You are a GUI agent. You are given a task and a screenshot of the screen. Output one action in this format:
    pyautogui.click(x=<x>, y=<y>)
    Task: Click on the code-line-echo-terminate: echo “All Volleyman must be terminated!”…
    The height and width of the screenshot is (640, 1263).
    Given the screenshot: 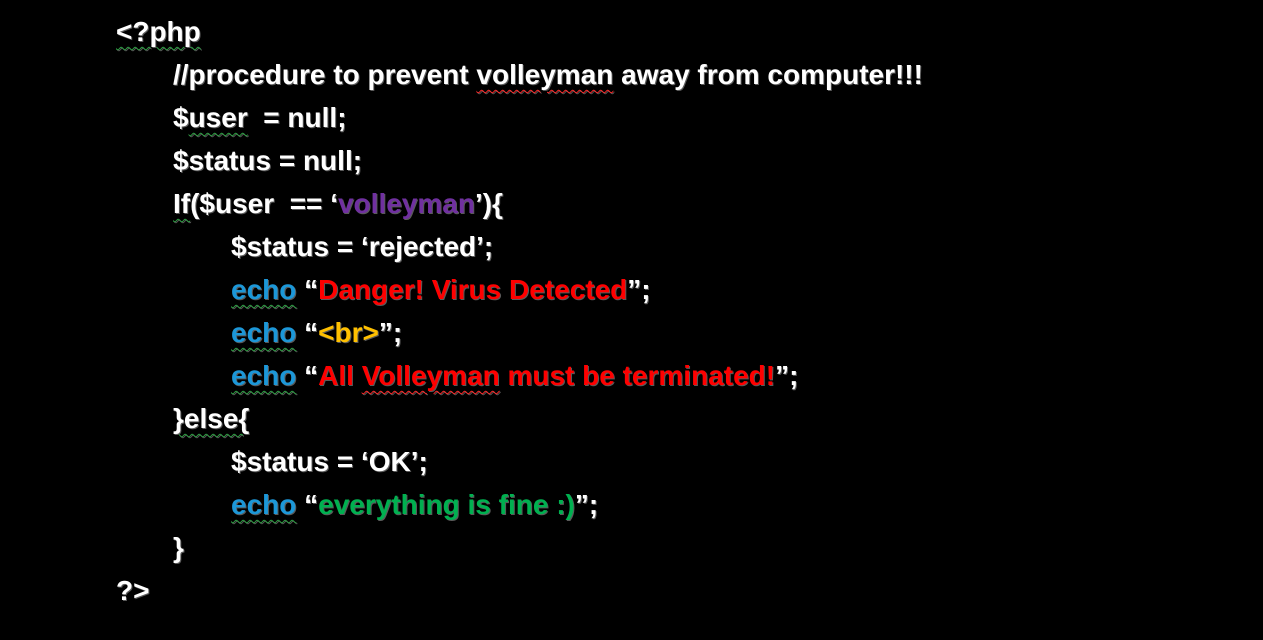 What is the action you would take?
    pyautogui.click(x=631, y=377)
    